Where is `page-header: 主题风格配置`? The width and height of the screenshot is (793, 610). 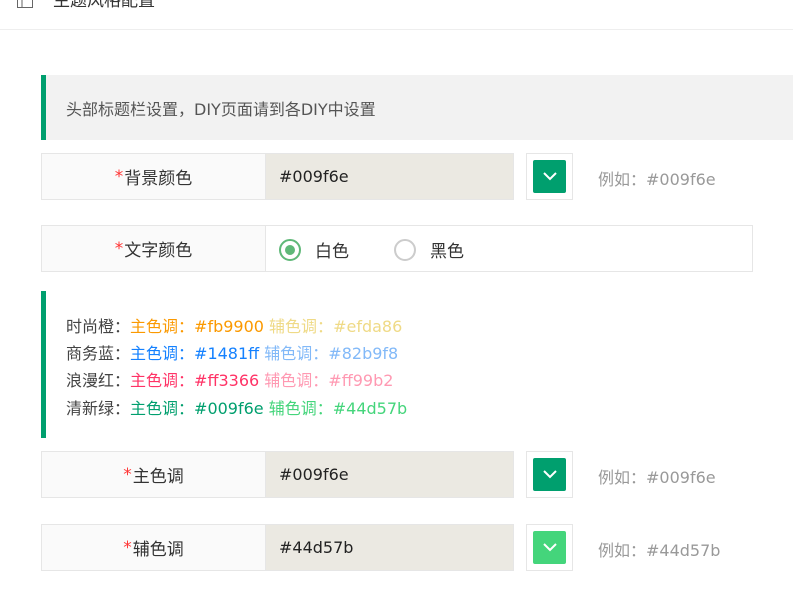 page-header: 主题风格配置 is located at coordinates (396, 15).